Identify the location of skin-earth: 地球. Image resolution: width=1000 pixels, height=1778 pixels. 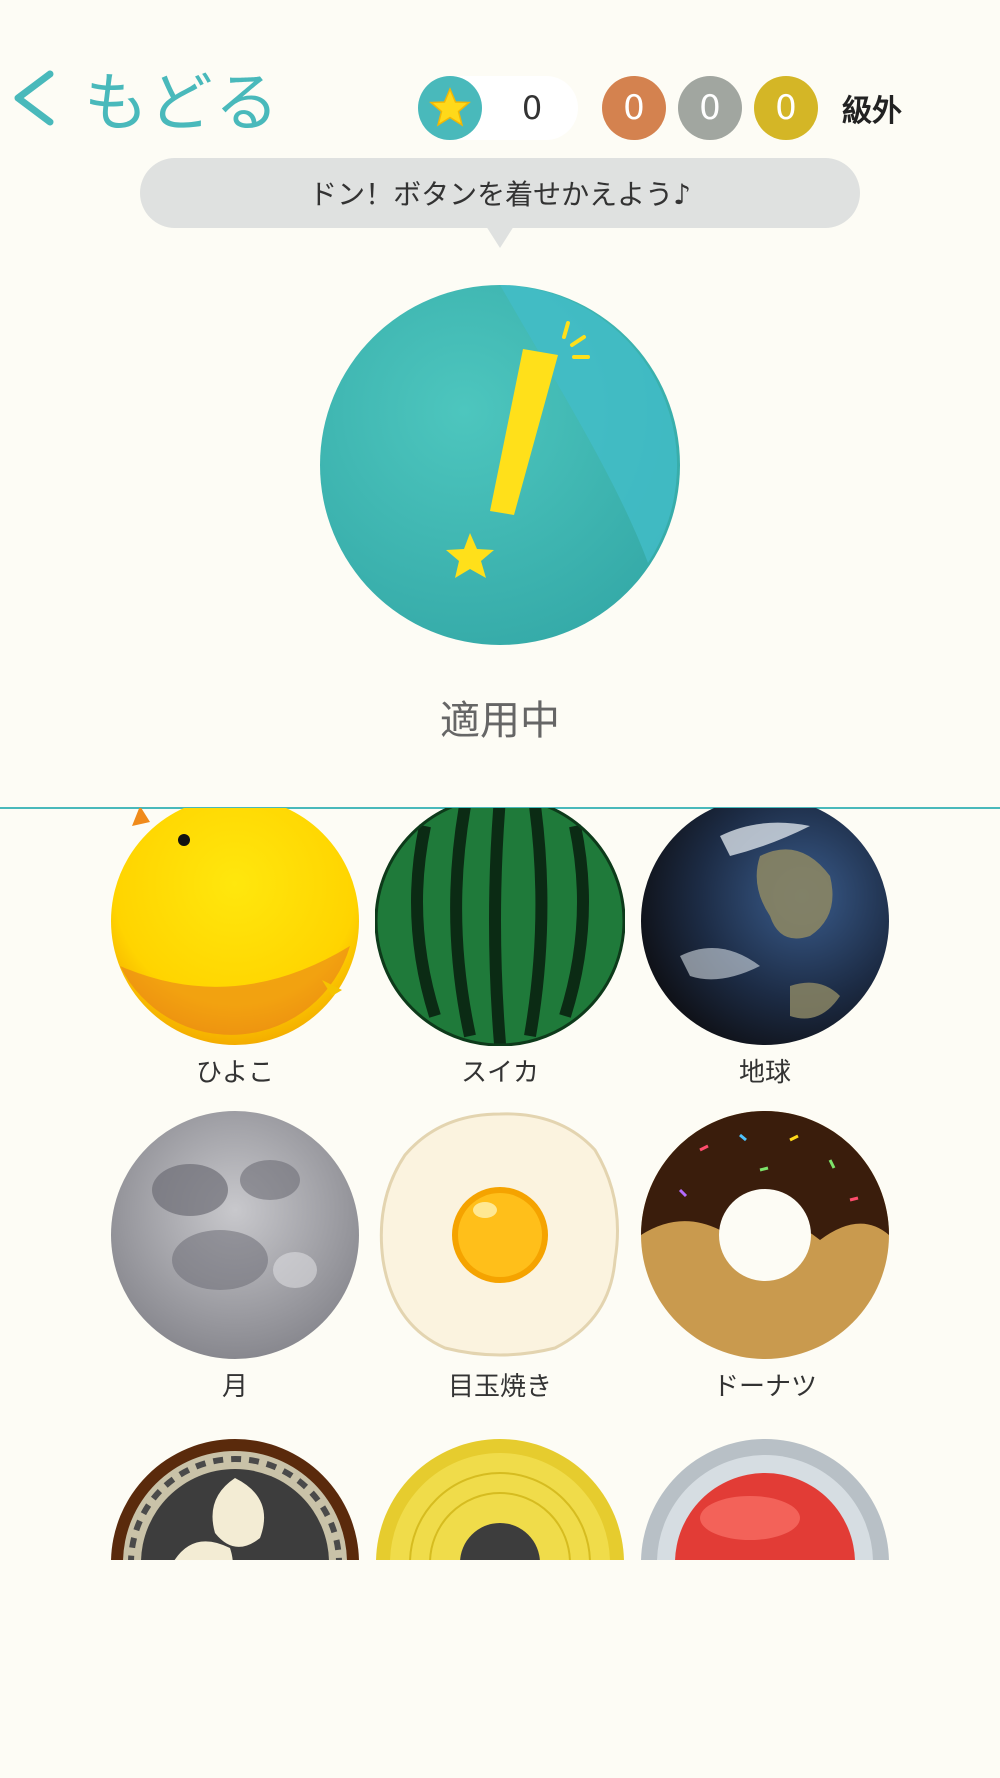
(765, 948).